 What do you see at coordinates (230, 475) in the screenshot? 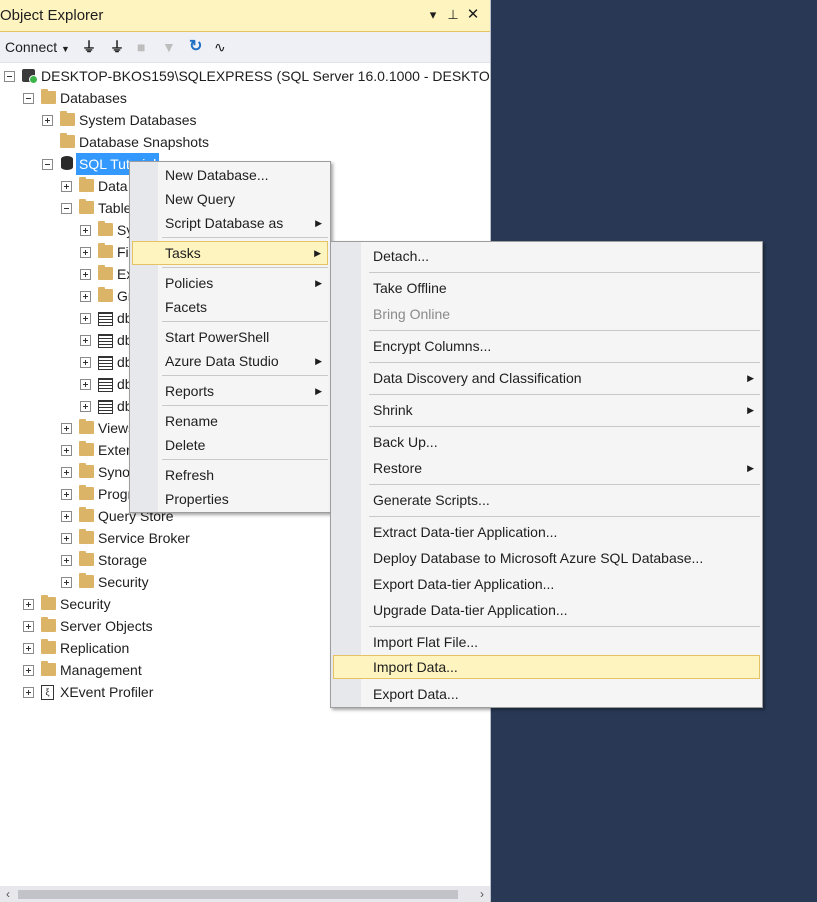
I see `menu-item-refresh: Refresh` at bounding box center [230, 475].